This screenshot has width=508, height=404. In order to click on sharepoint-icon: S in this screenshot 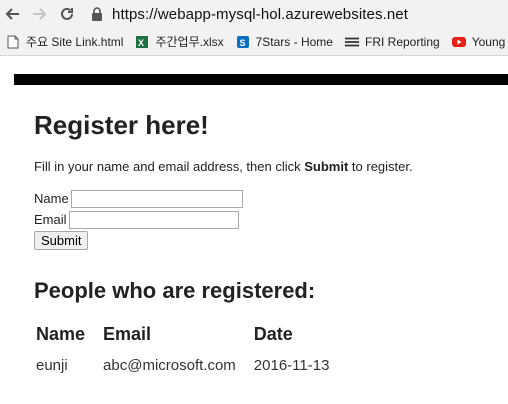, I will do `click(243, 42)`.